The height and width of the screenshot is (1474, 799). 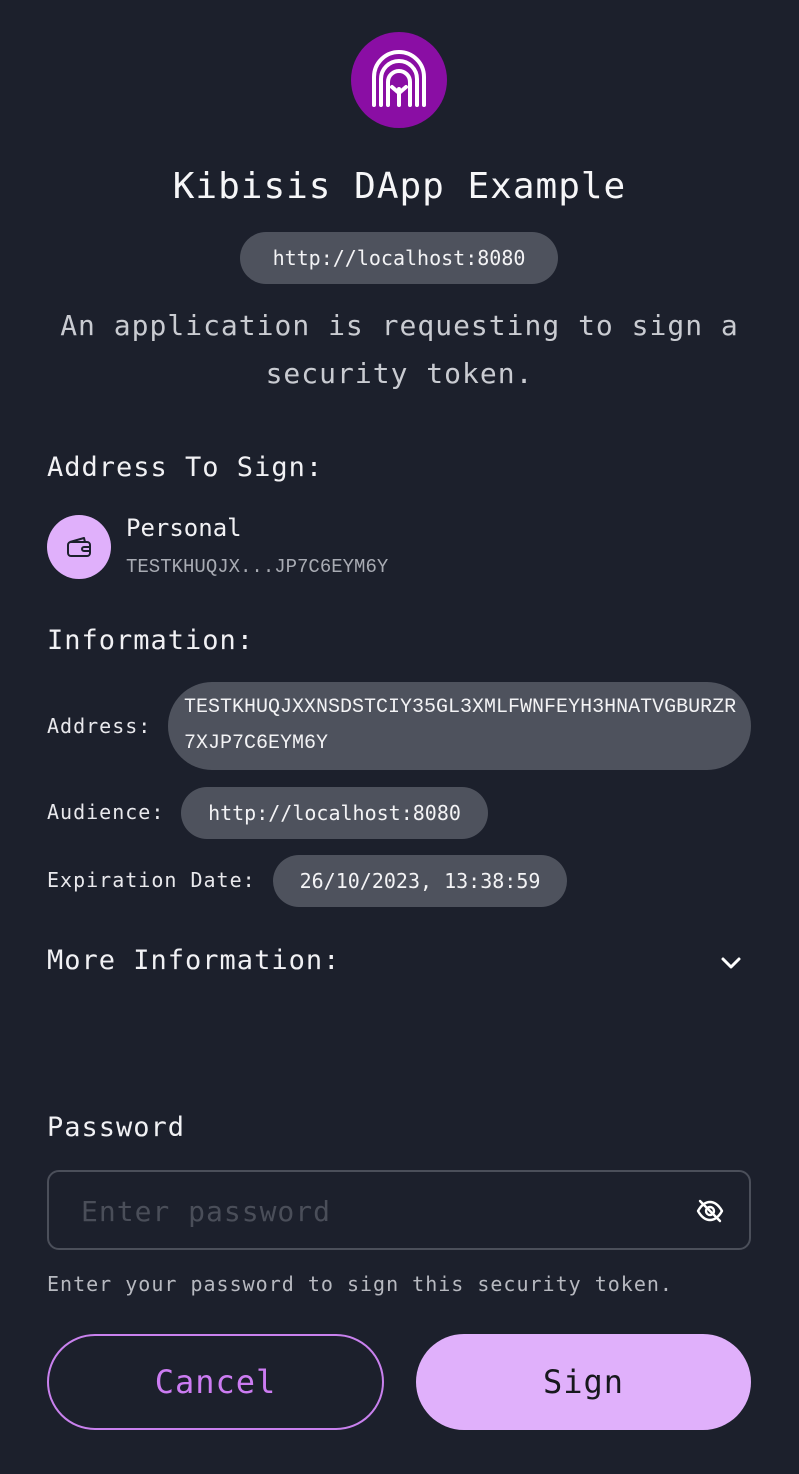 What do you see at coordinates (399, 258) in the screenshot?
I see `origin-badge: http://localhost:8080` at bounding box center [399, 258].